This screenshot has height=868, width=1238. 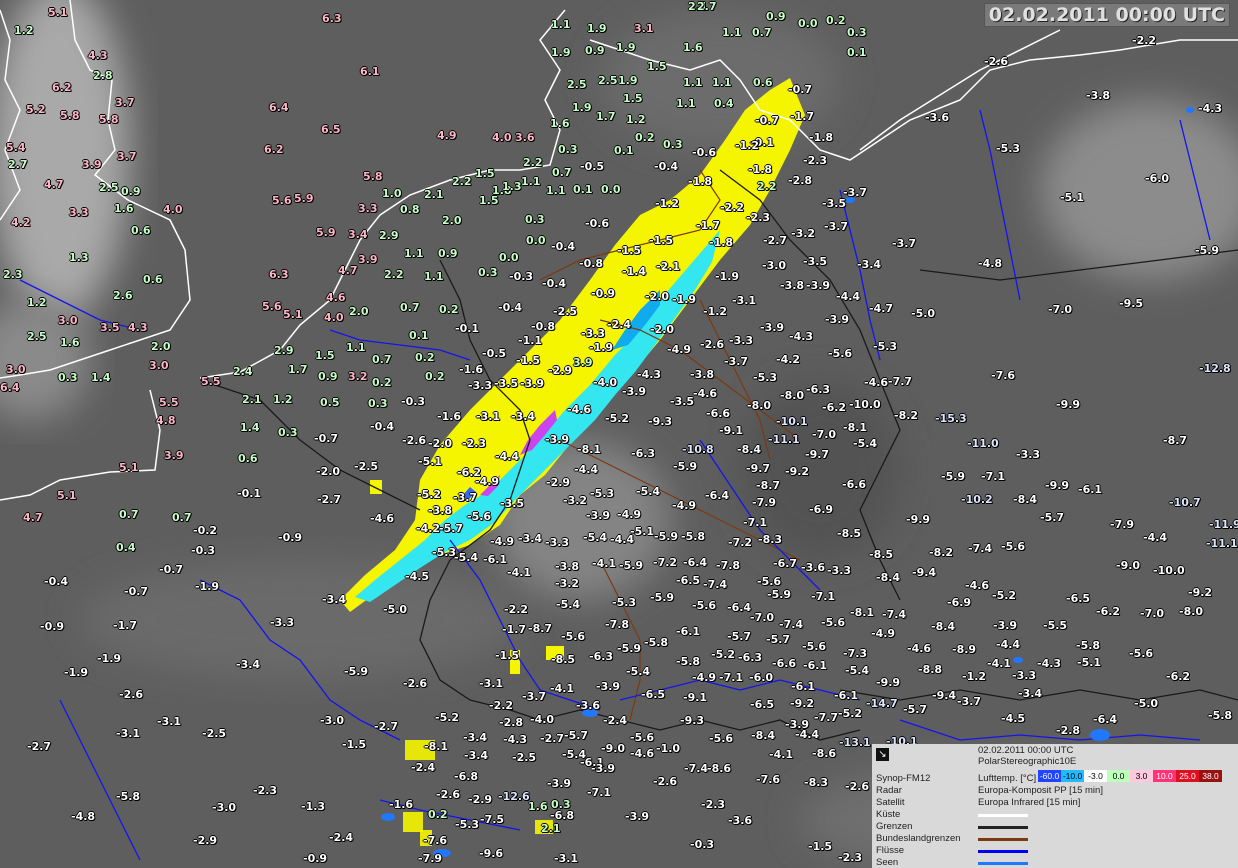 I want to click on temperature-observation: -5.9, so click(x=1207, y=250).